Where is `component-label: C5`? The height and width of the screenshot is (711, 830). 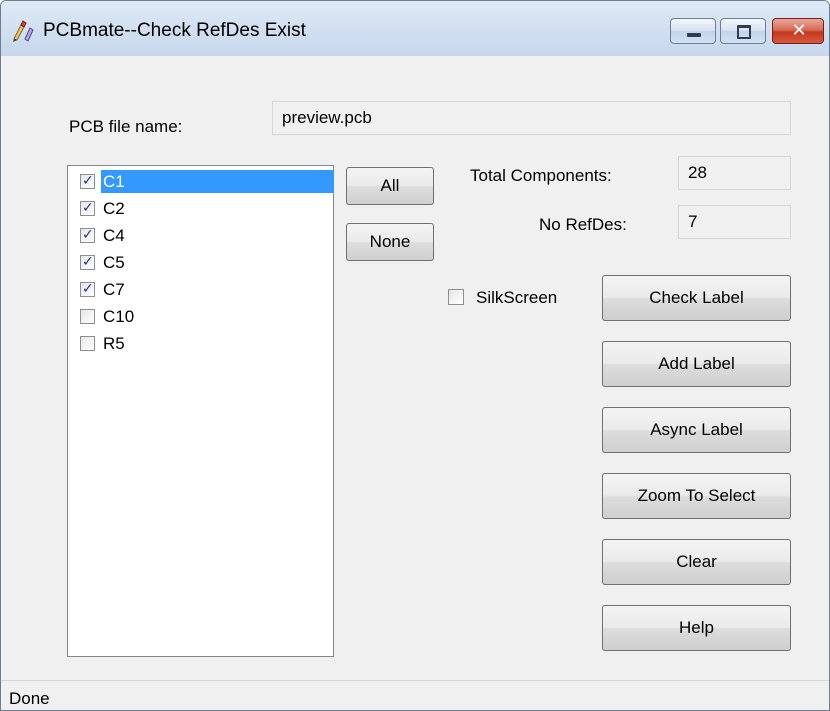 component-label: C5 is located at coordinates (114, 262).